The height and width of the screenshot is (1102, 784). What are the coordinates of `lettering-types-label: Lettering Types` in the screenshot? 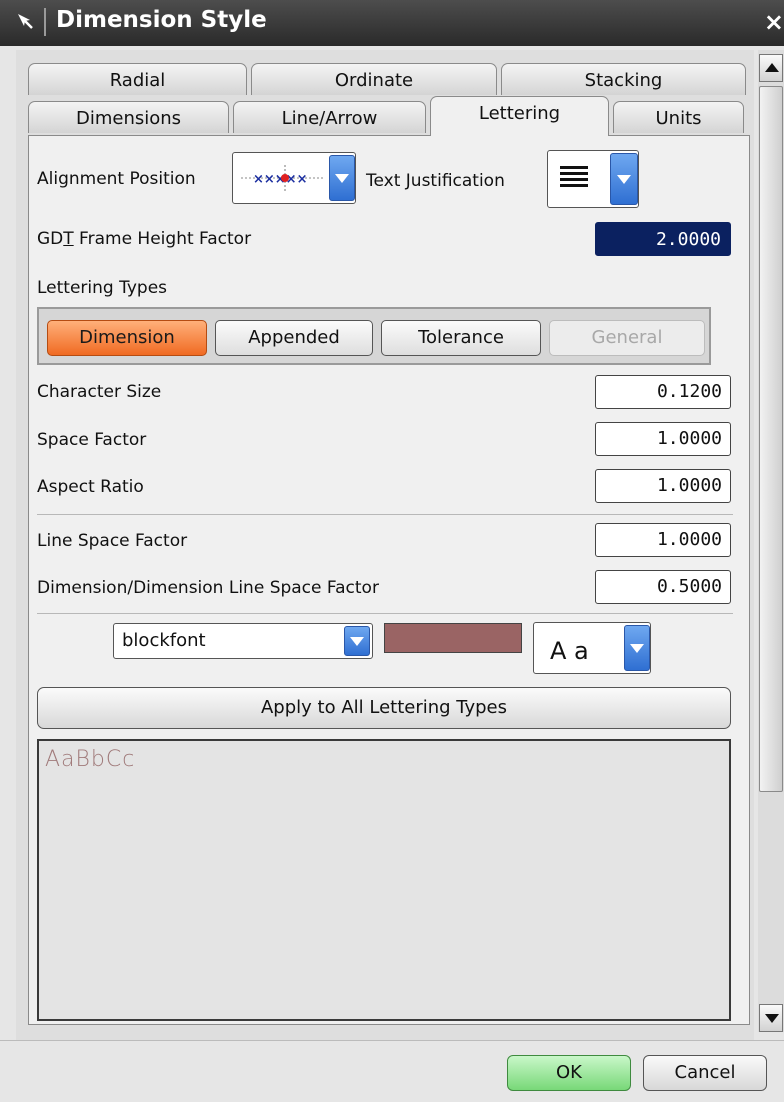 It's located at (102, 288).